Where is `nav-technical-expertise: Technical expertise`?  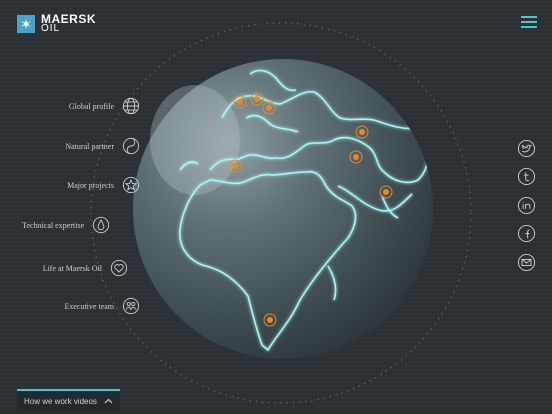 nav-technical-expertise: Technical expertise is located at coordinates (66, 225).